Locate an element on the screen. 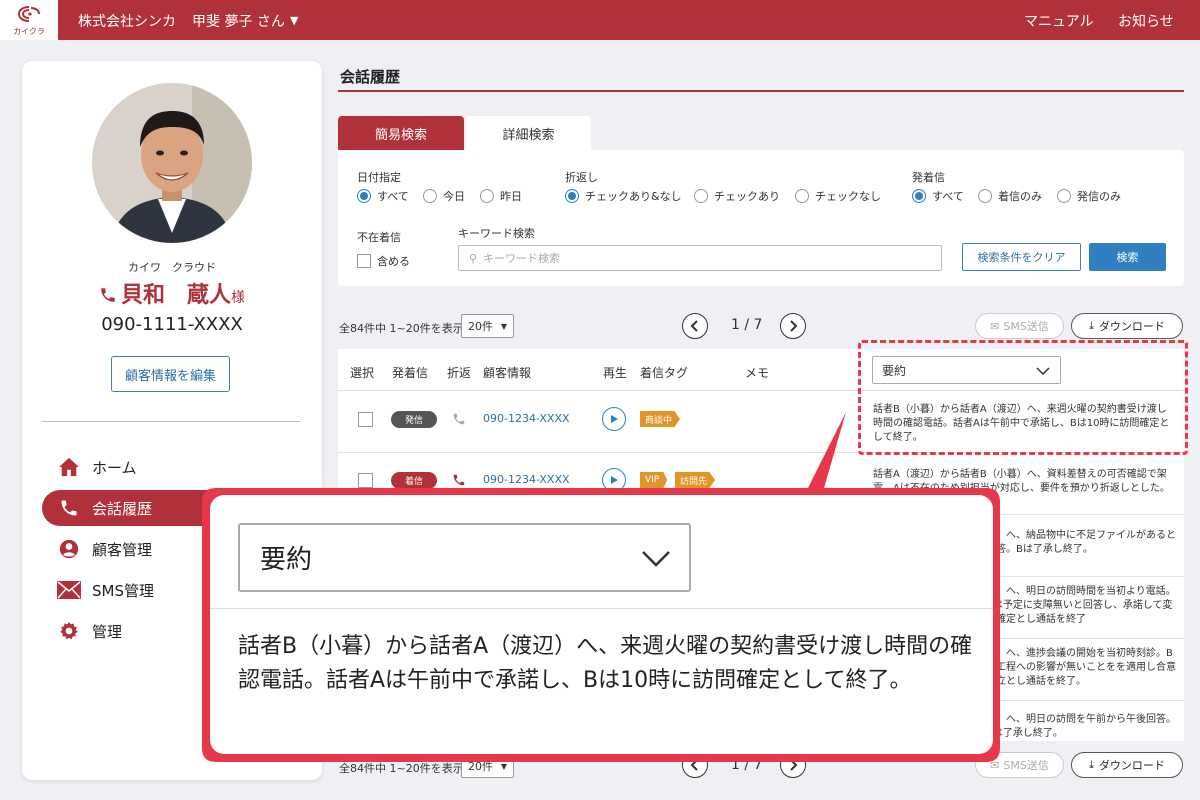  callout-summary-select: 要約 is located at coordinates (464, 557).